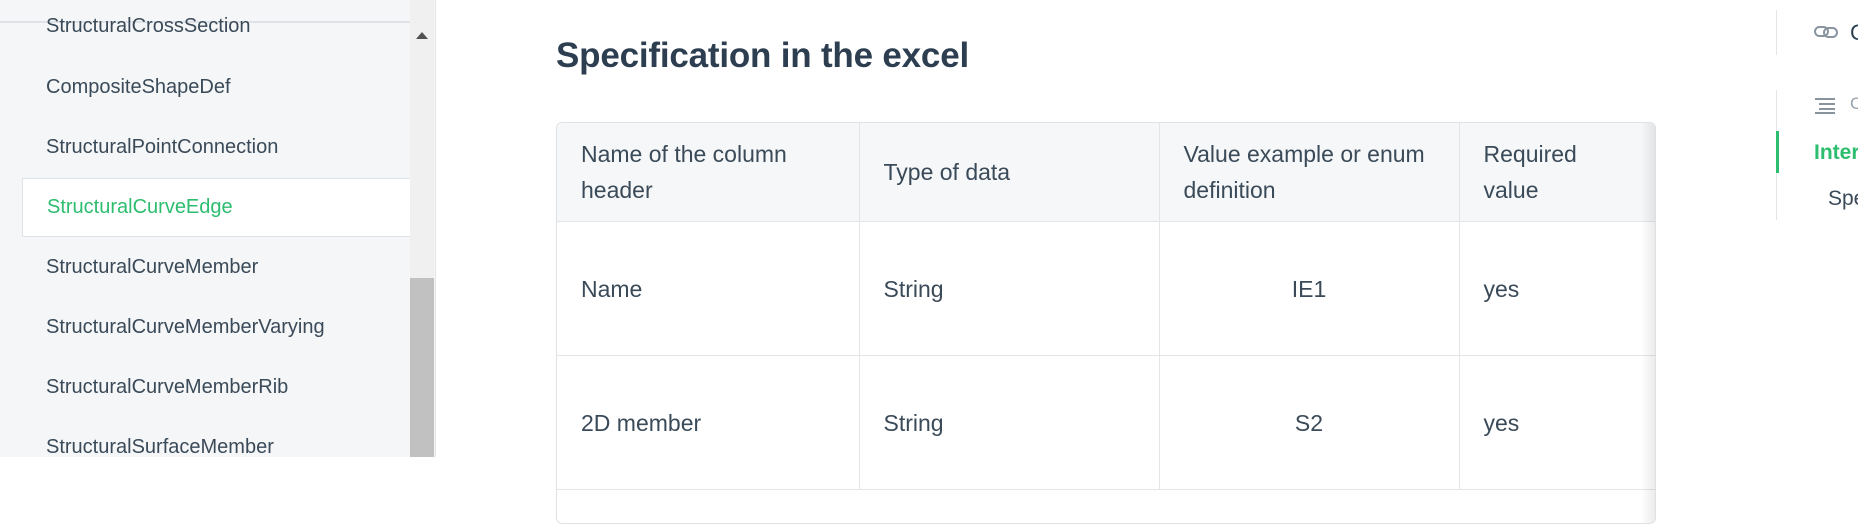  Describe the element at coordinates (1817, 228) in the screenshot. I see `table-of-contents: C C Inter Spe` at that location.